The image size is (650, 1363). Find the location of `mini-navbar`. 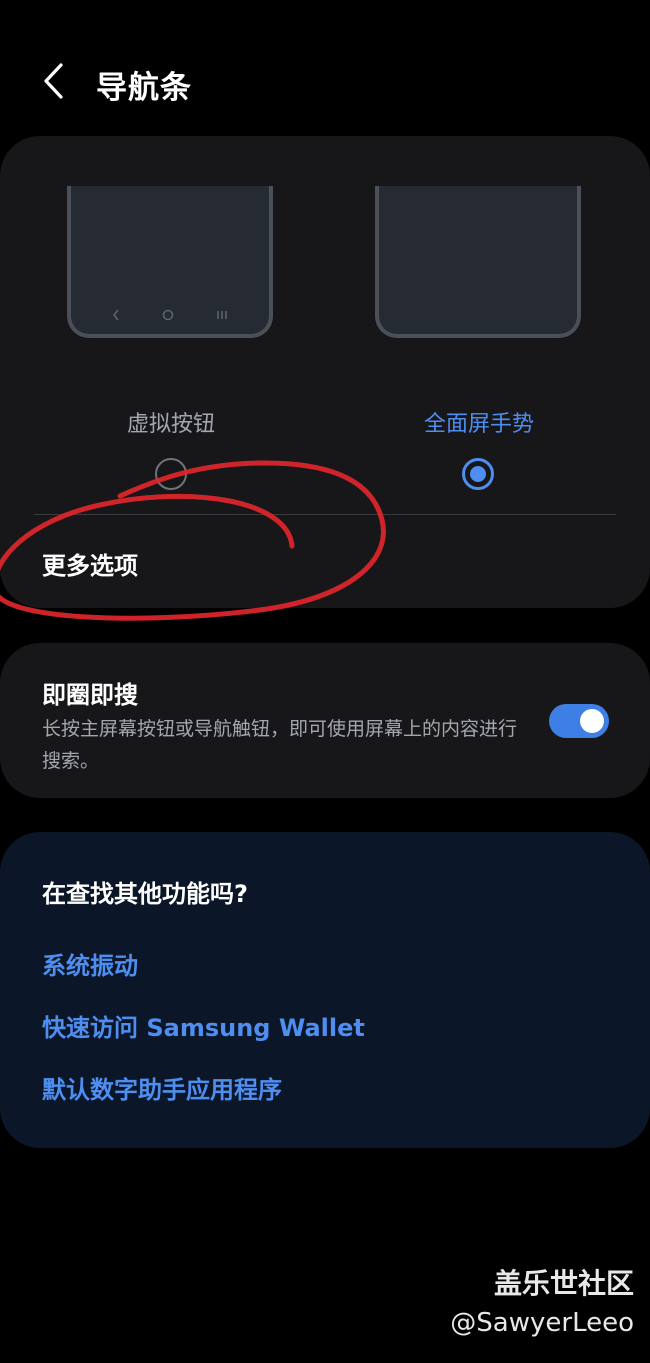

mini-navbar is located at coordinates (170, 315).